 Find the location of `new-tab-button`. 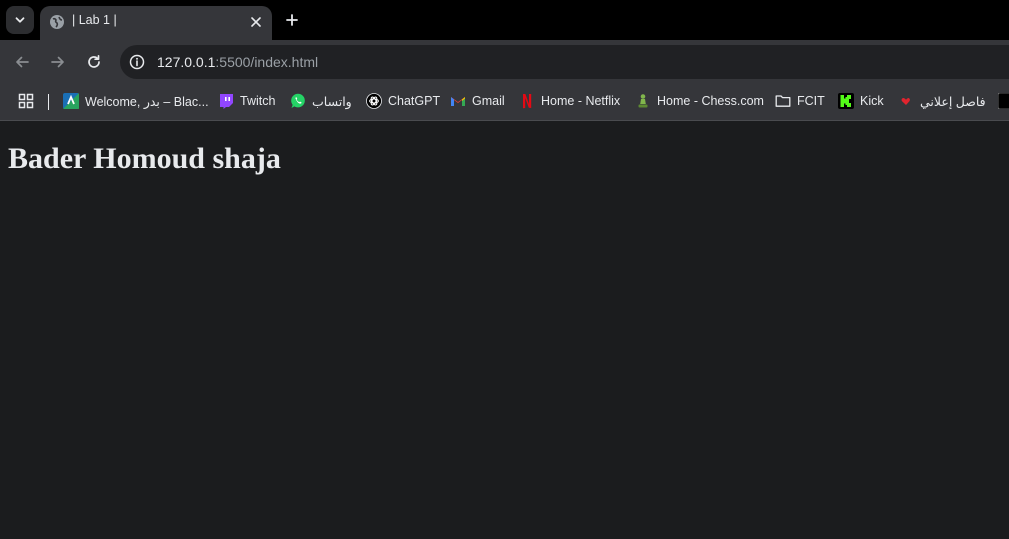

new-tab-button is located at coordinates (292, 20).